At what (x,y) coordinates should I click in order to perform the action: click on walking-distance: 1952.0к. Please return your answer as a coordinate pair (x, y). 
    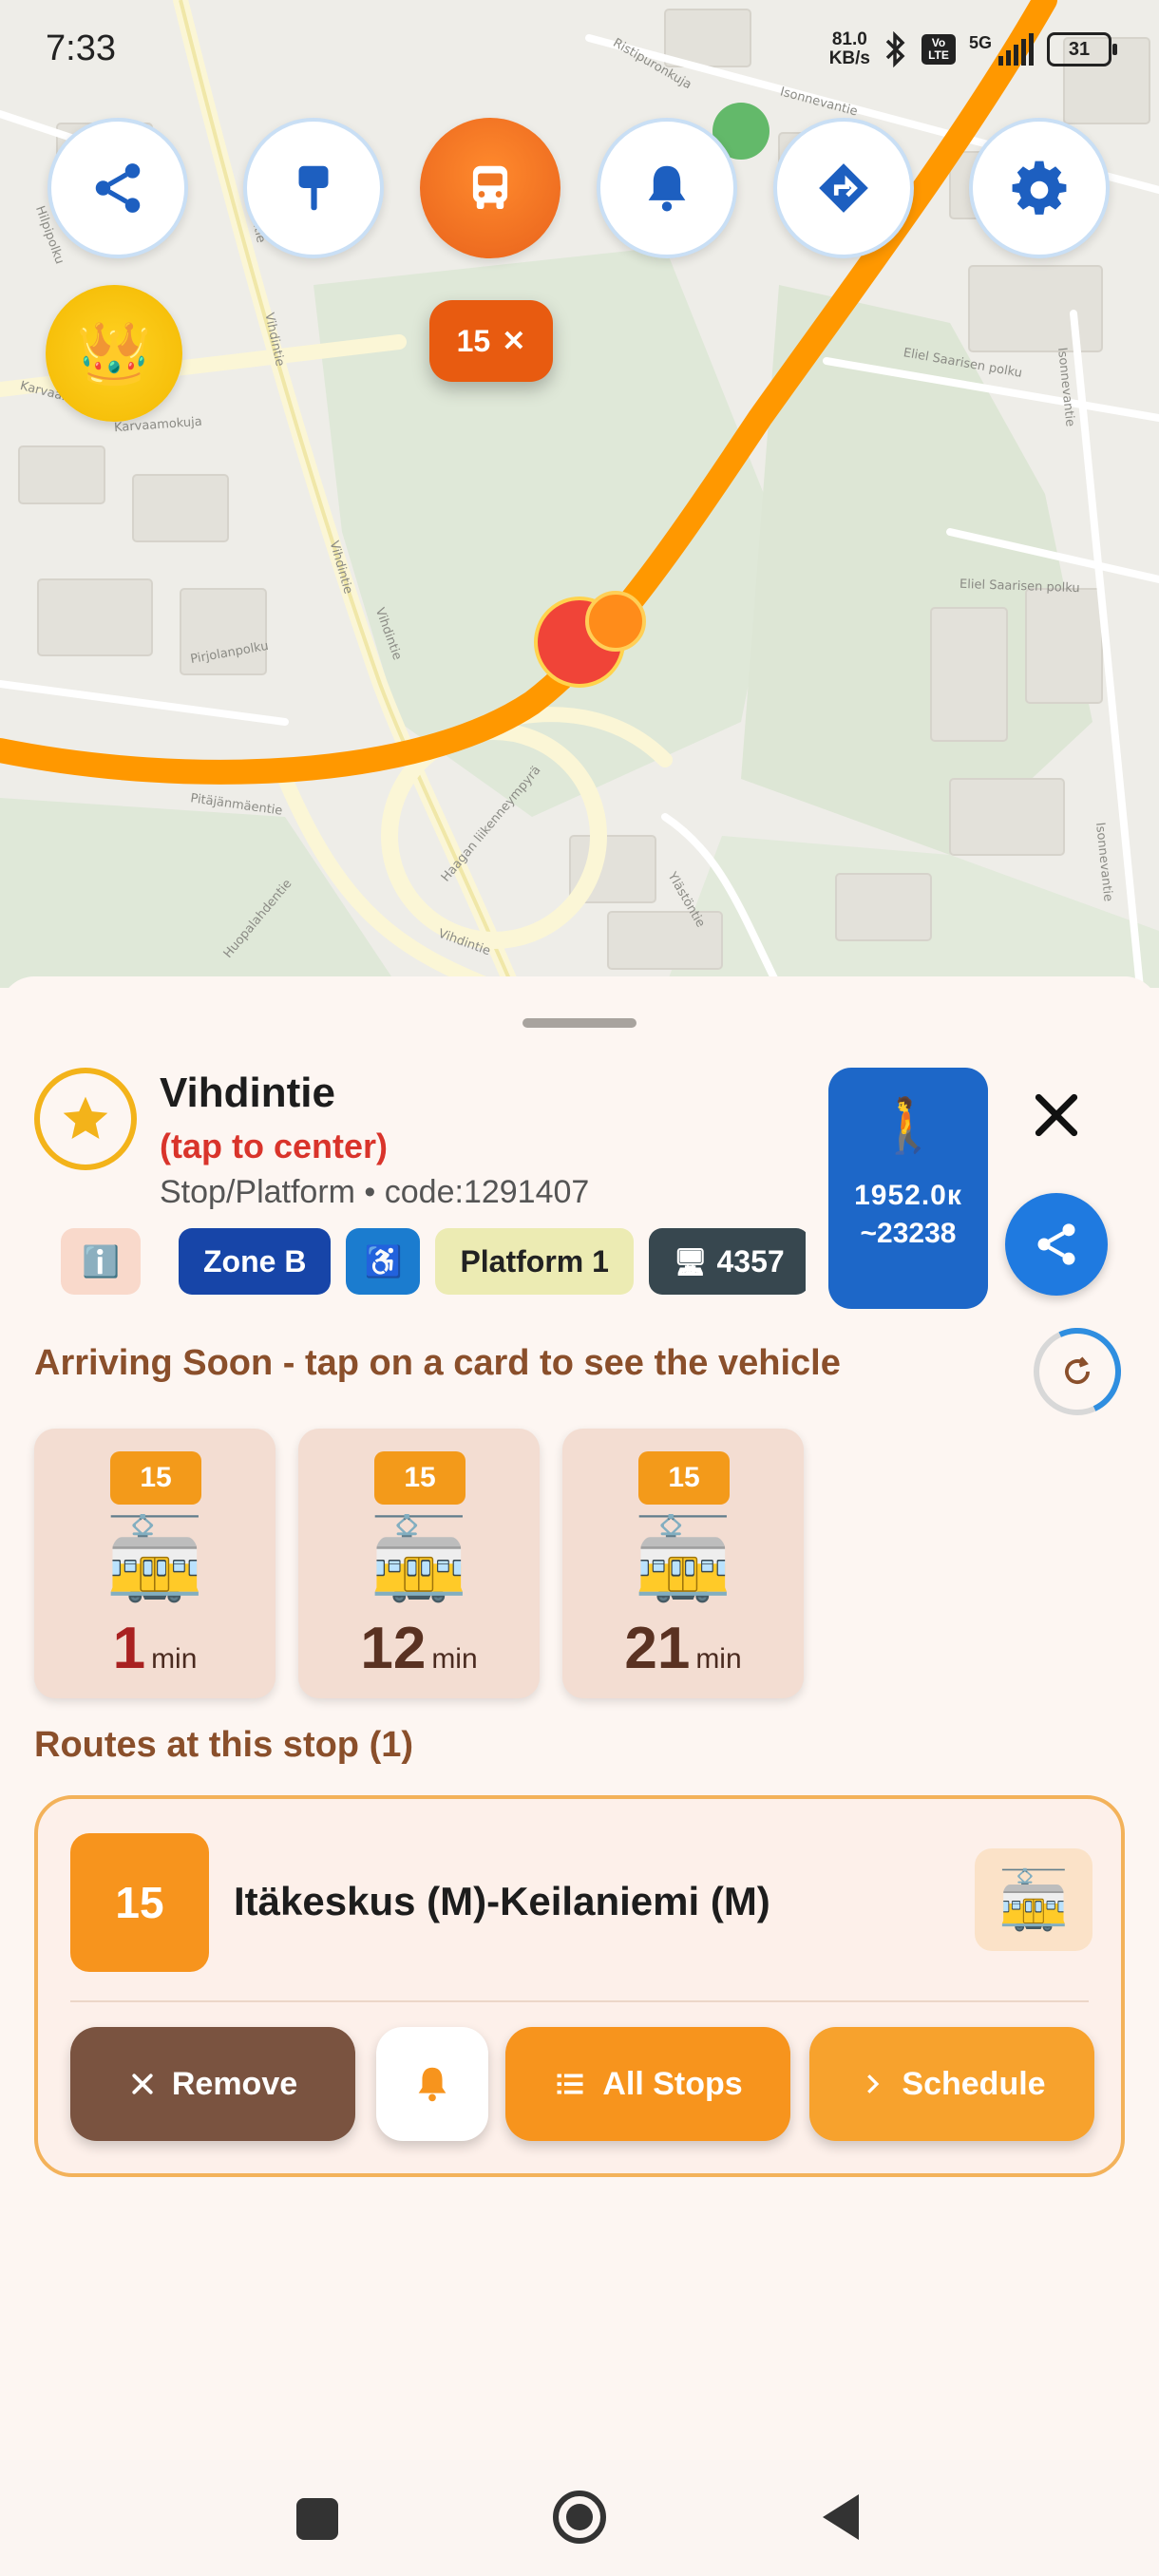
    Looking at the image, I should click on (908, 1195).